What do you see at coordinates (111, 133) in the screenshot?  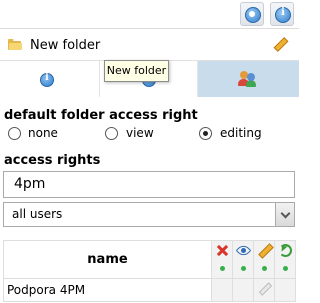 I see `radio-view` at bounding box center [111, 133].